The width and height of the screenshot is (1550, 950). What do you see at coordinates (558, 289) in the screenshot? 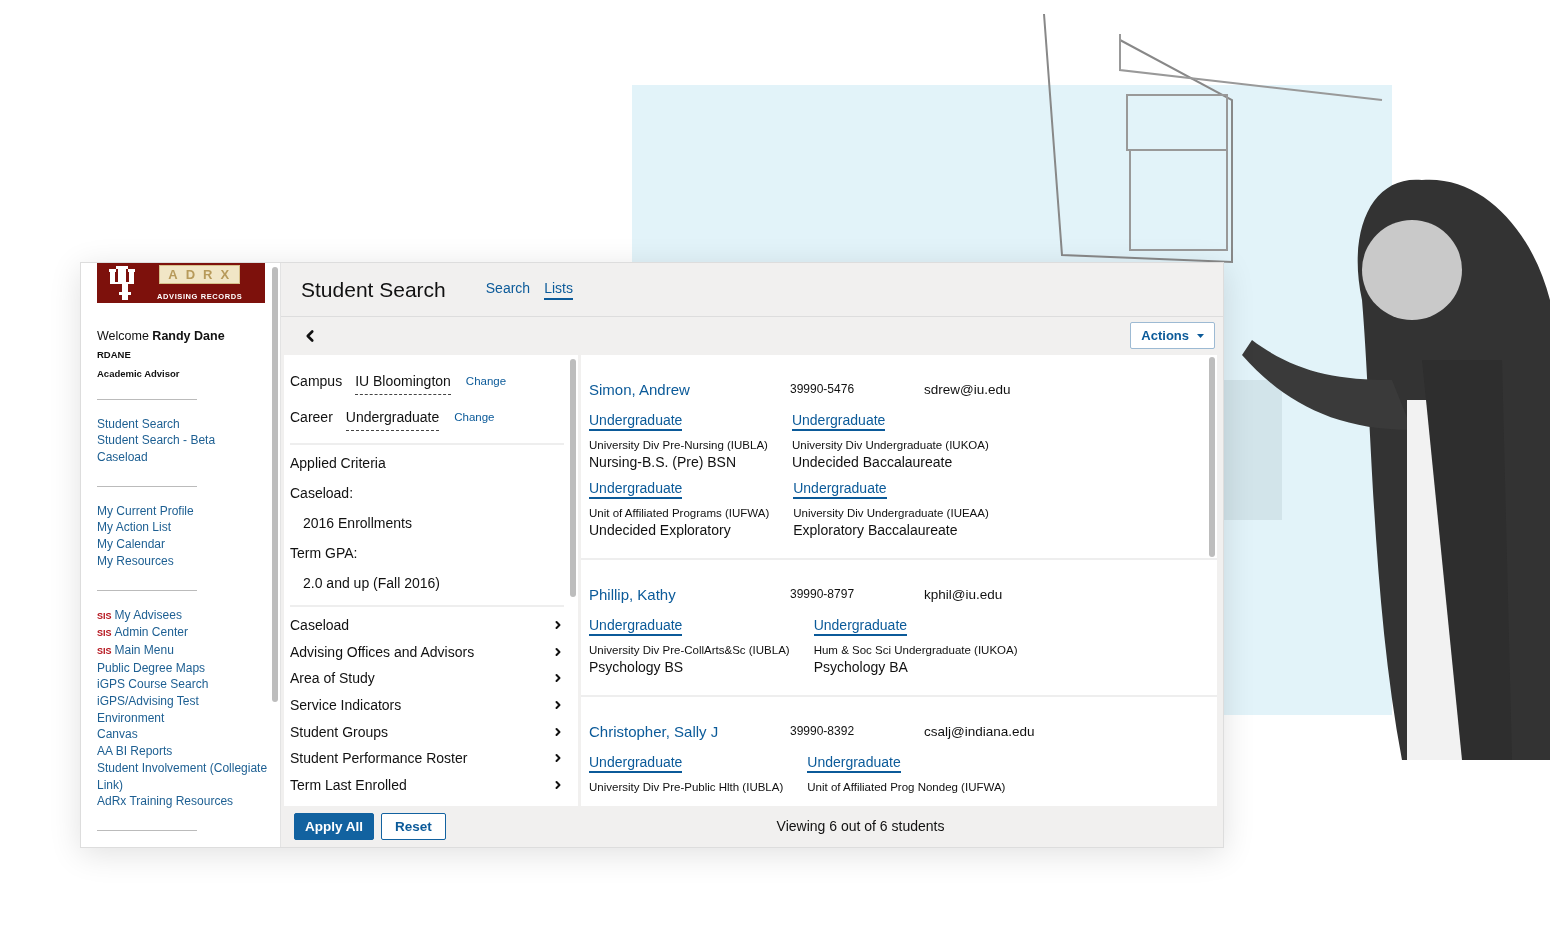
I see `tab: Lists` at bounding box center [558, 289].